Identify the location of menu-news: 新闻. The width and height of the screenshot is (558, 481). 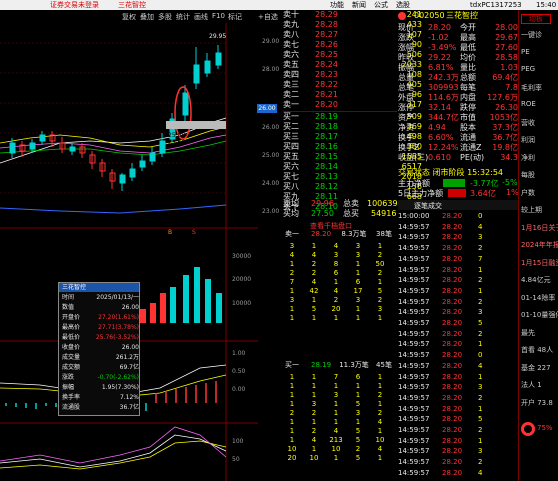
(359, 5).